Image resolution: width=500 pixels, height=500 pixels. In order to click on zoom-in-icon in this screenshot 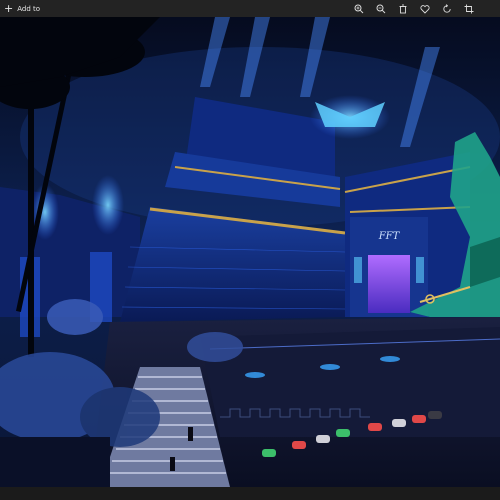, I will do `click(359, 9)`.